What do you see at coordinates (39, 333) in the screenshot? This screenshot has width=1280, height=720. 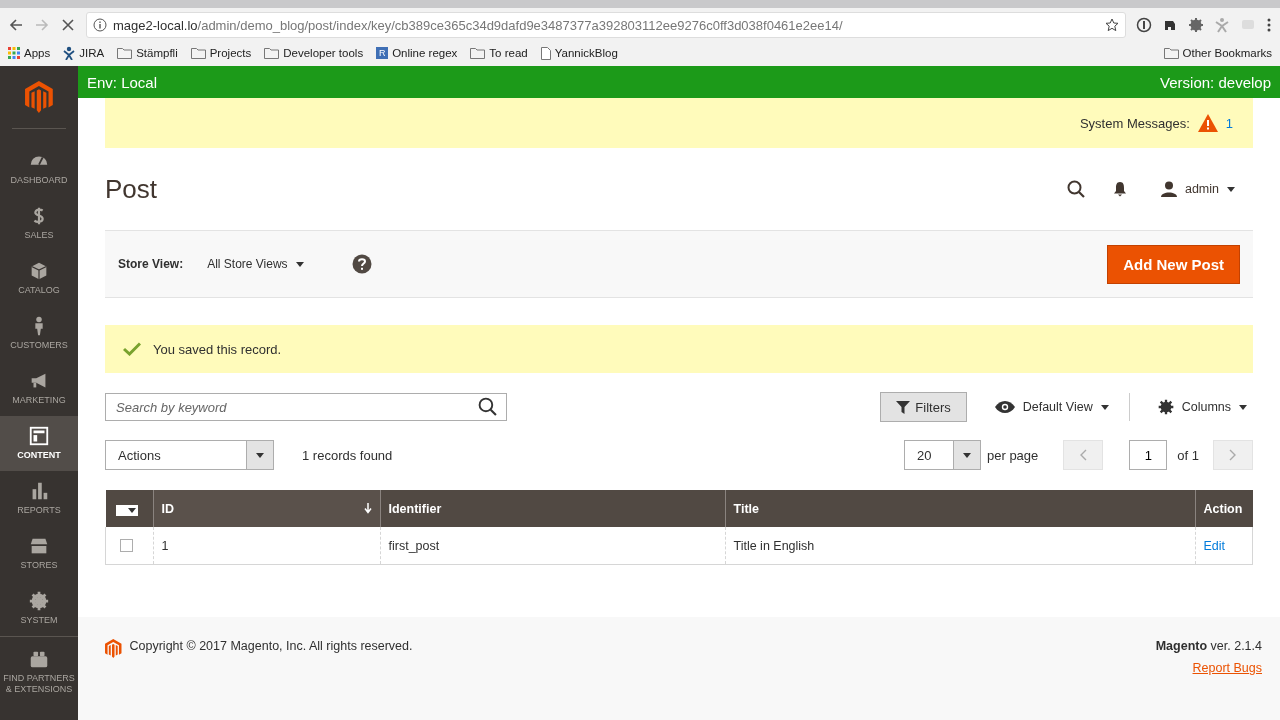 I see `sidebar-item: CUSTOMERS` at bounding box center [39, 333].